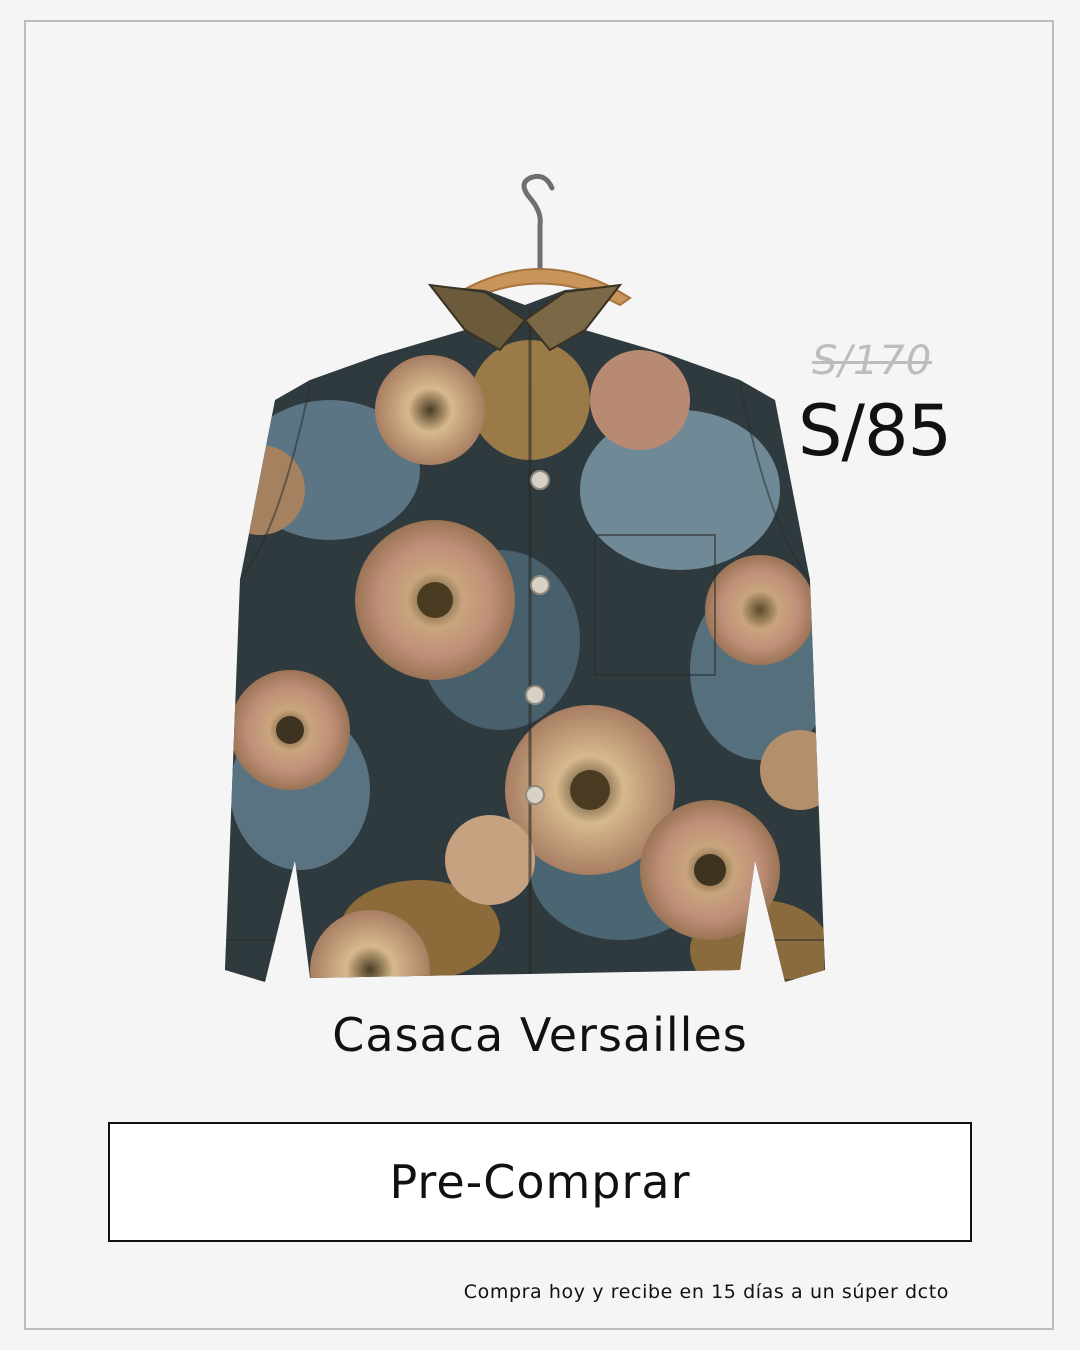 The width and height of the screenshot is (1080, 1350). Describe the element at coordinates (872, 361) in the screenshot. I see `original-price: S/170` at that location.